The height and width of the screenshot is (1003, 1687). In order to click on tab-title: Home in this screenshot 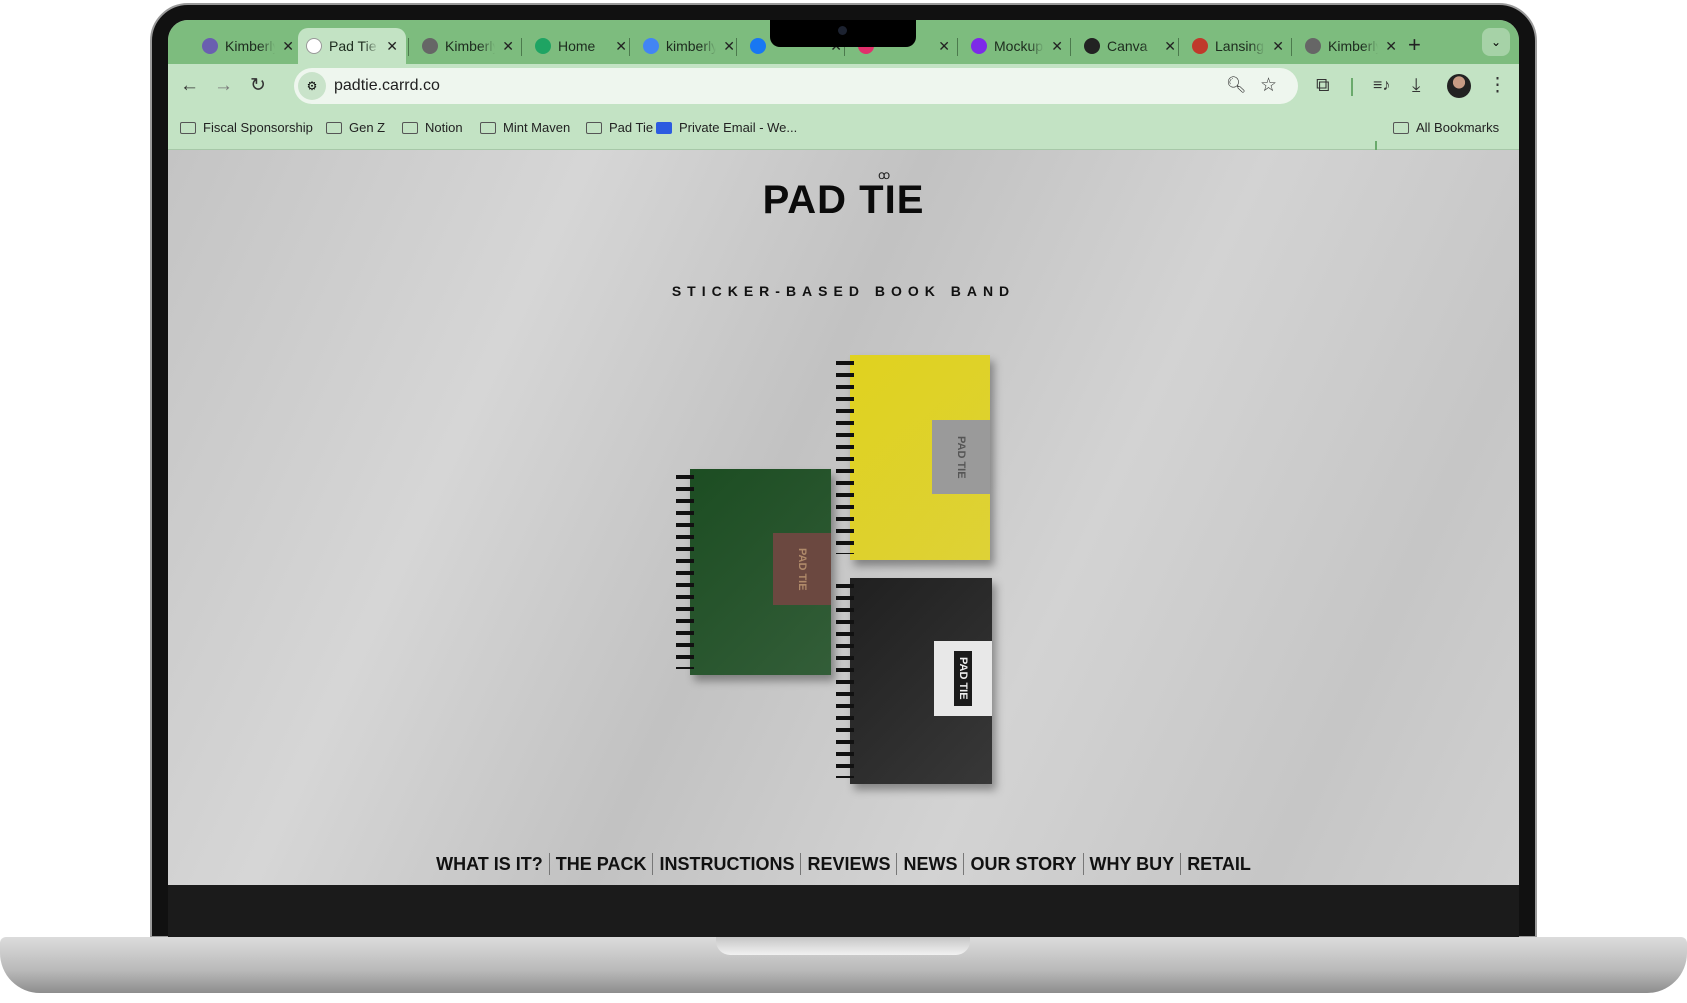, I will do `click(577, 46)`.